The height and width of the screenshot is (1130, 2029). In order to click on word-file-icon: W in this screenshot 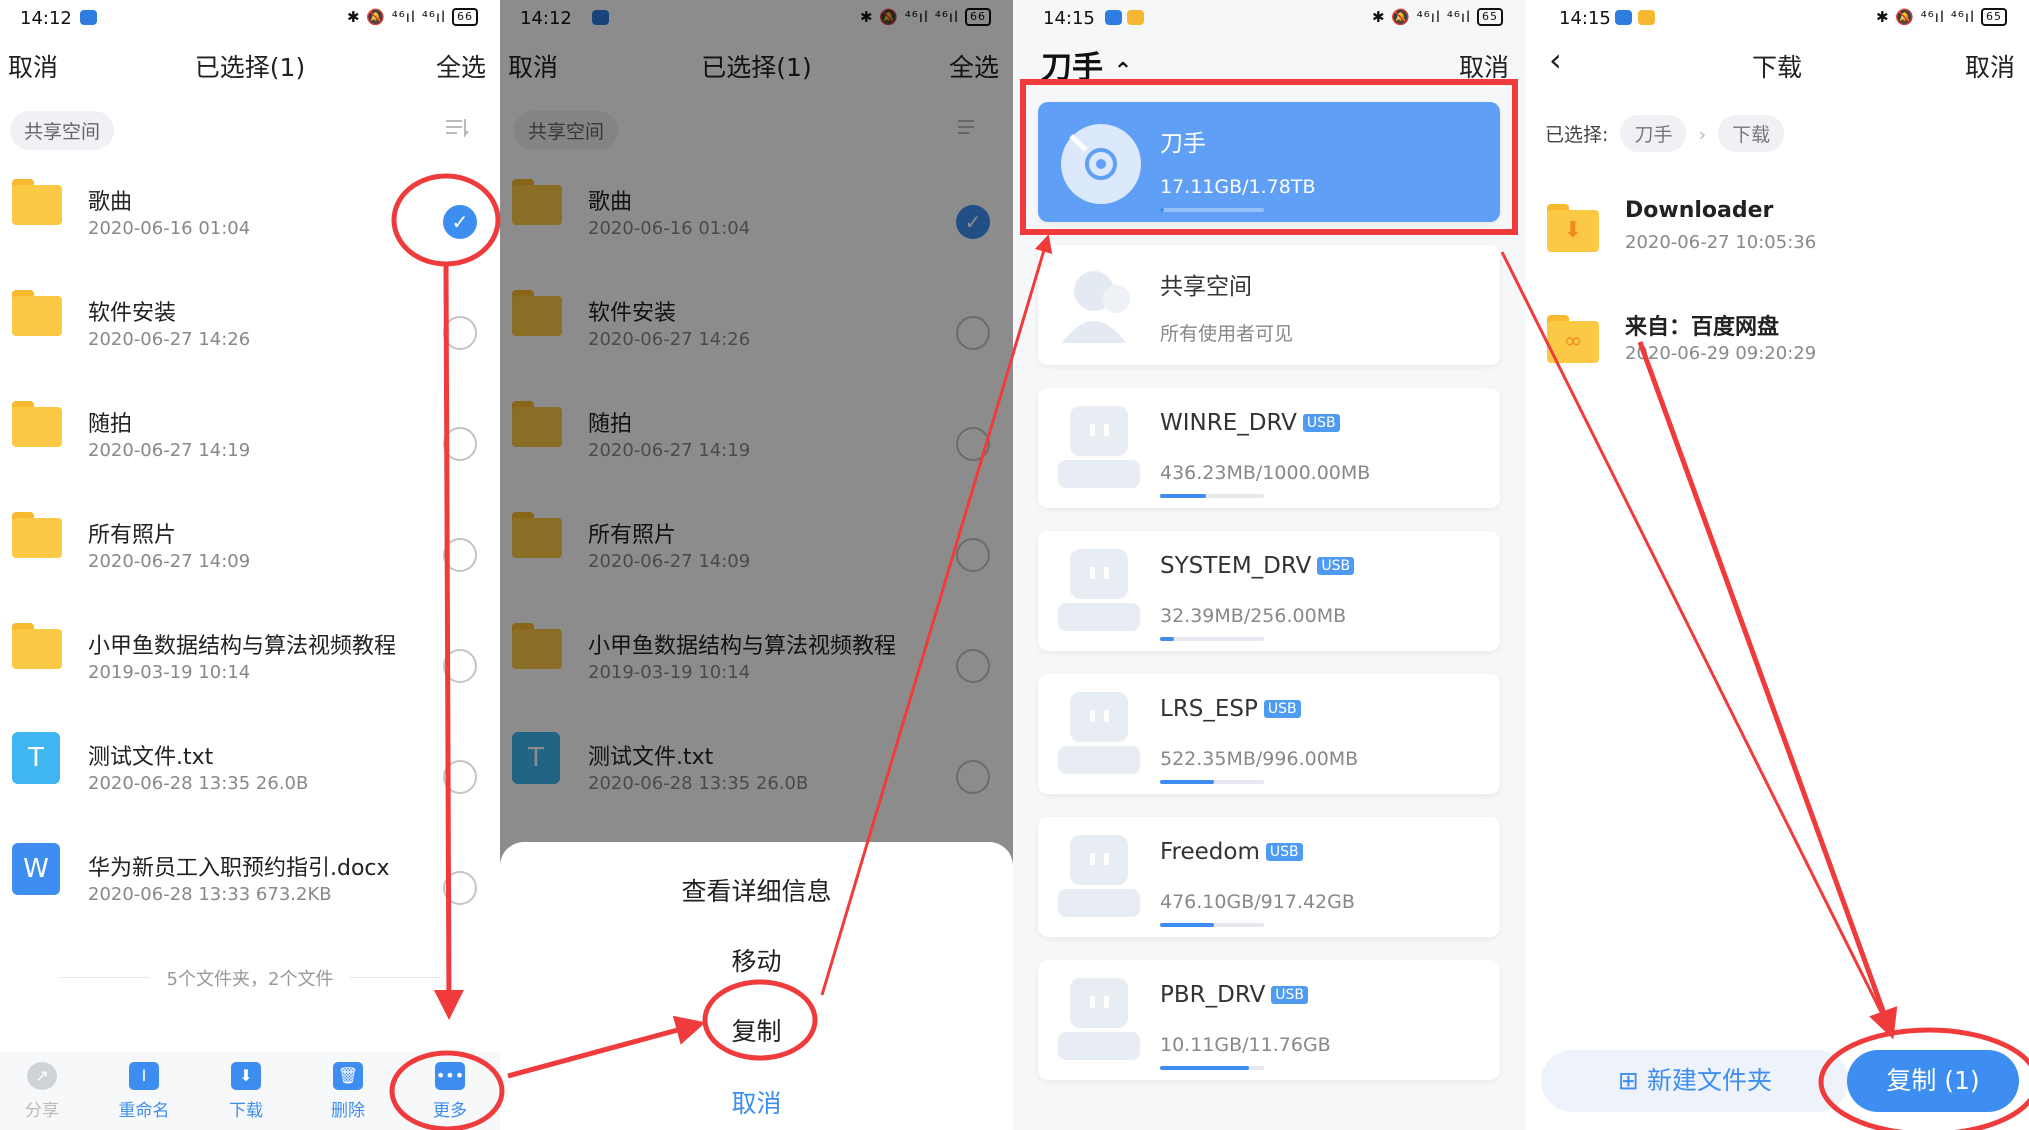, I will do `click(36, 869)`.